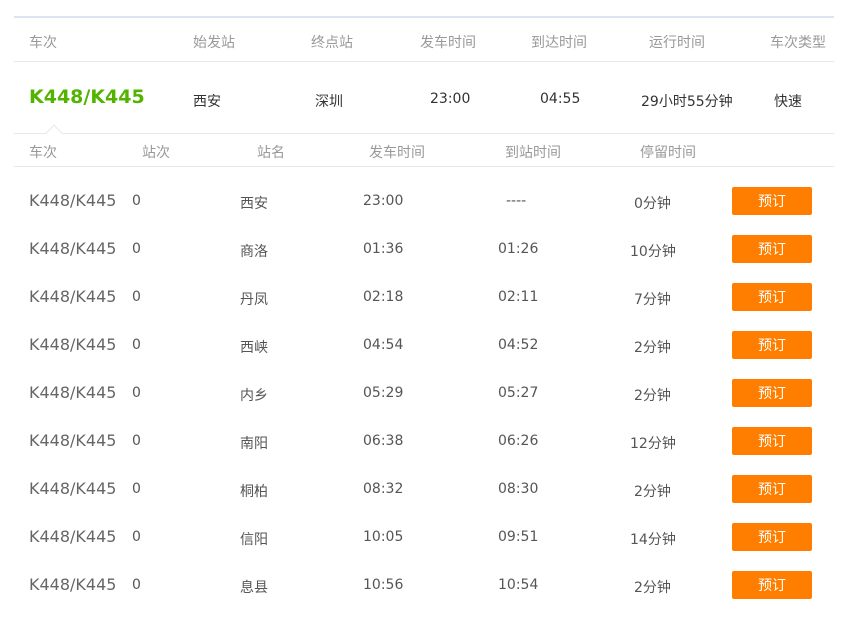 The image size is (850, 619). I want to click on stop-stay: 10分钟, so click(653, 252).